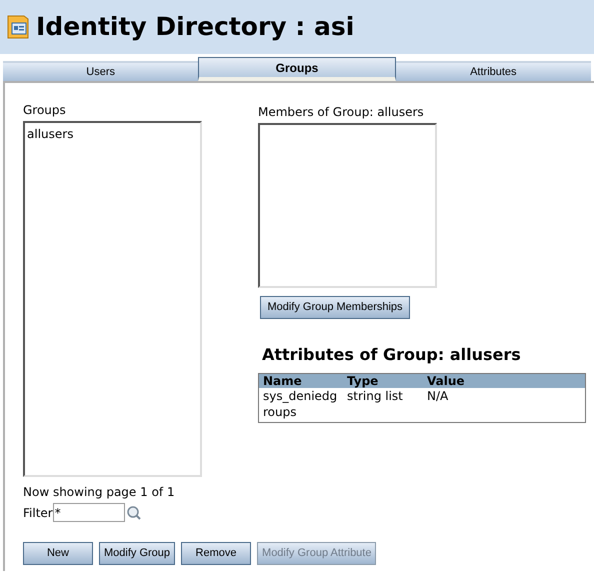 The height and width of the screenshot is (574, 594). What do you see at coordinates (300, 404) in the screenshot?
I see `table-cell-text: sys_deniedg roups` at bounding box center [300, 404].